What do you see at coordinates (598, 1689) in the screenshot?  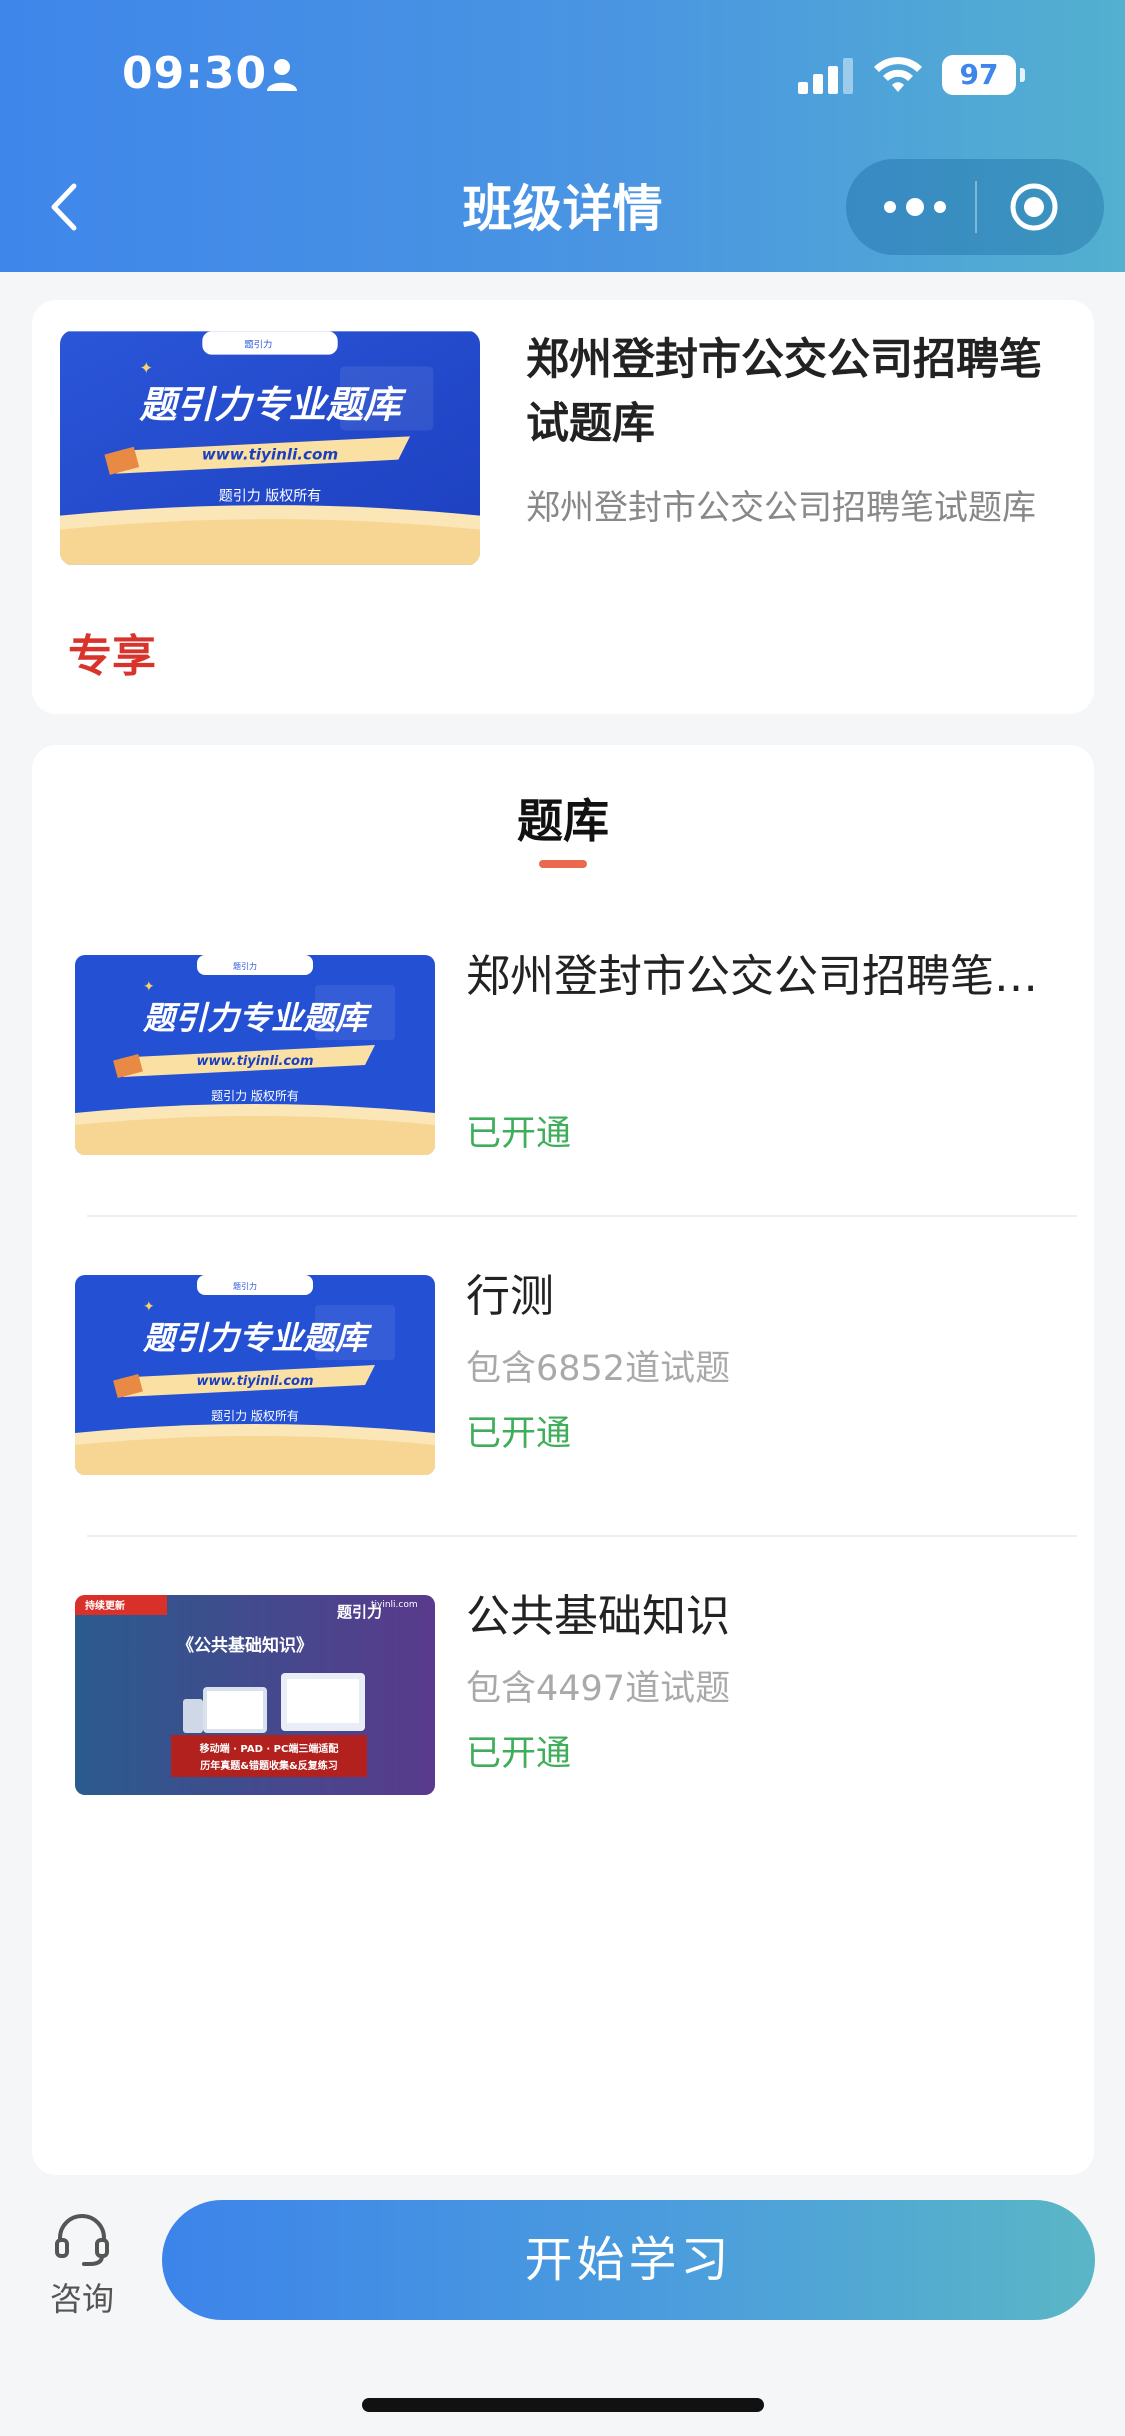 I see `bank-question-count: 包含4497道试题` at bounding box center [598, 1689].